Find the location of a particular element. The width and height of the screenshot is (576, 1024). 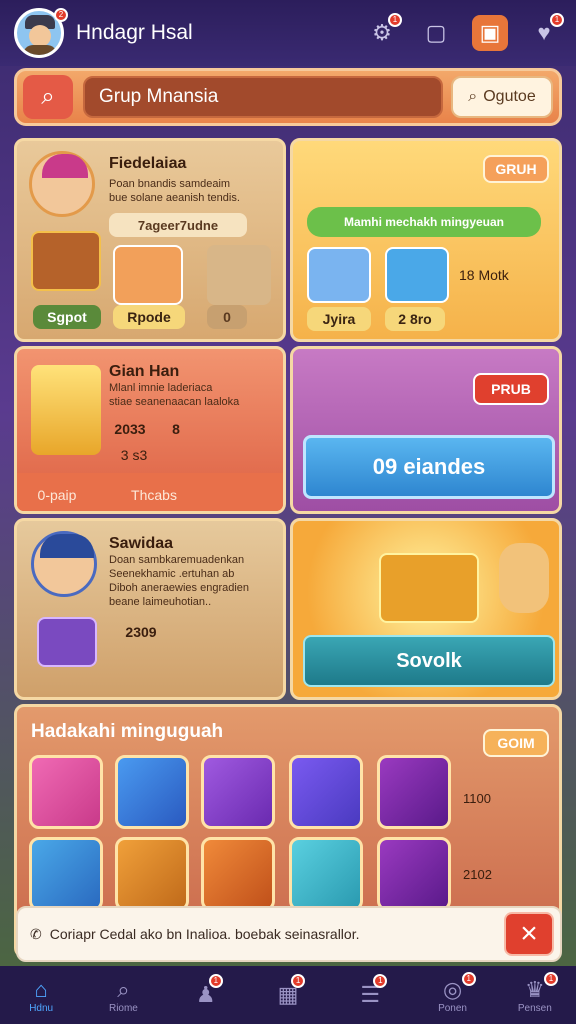

trophy-icon is located at coordinates (66, 410).